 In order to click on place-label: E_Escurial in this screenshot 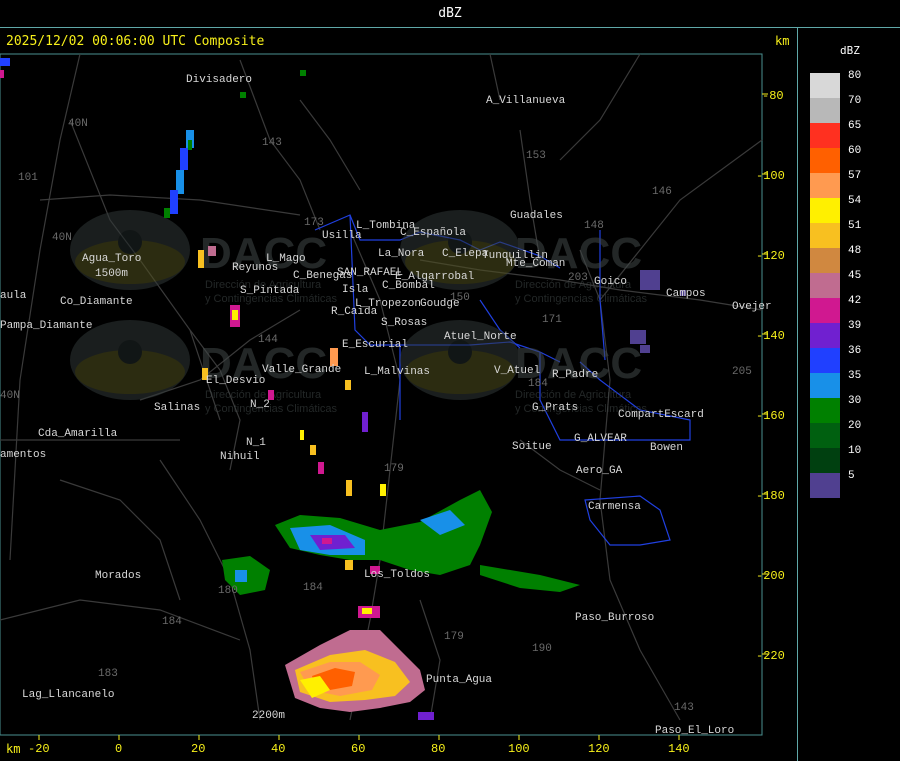, I will do `click(375, 345)`.